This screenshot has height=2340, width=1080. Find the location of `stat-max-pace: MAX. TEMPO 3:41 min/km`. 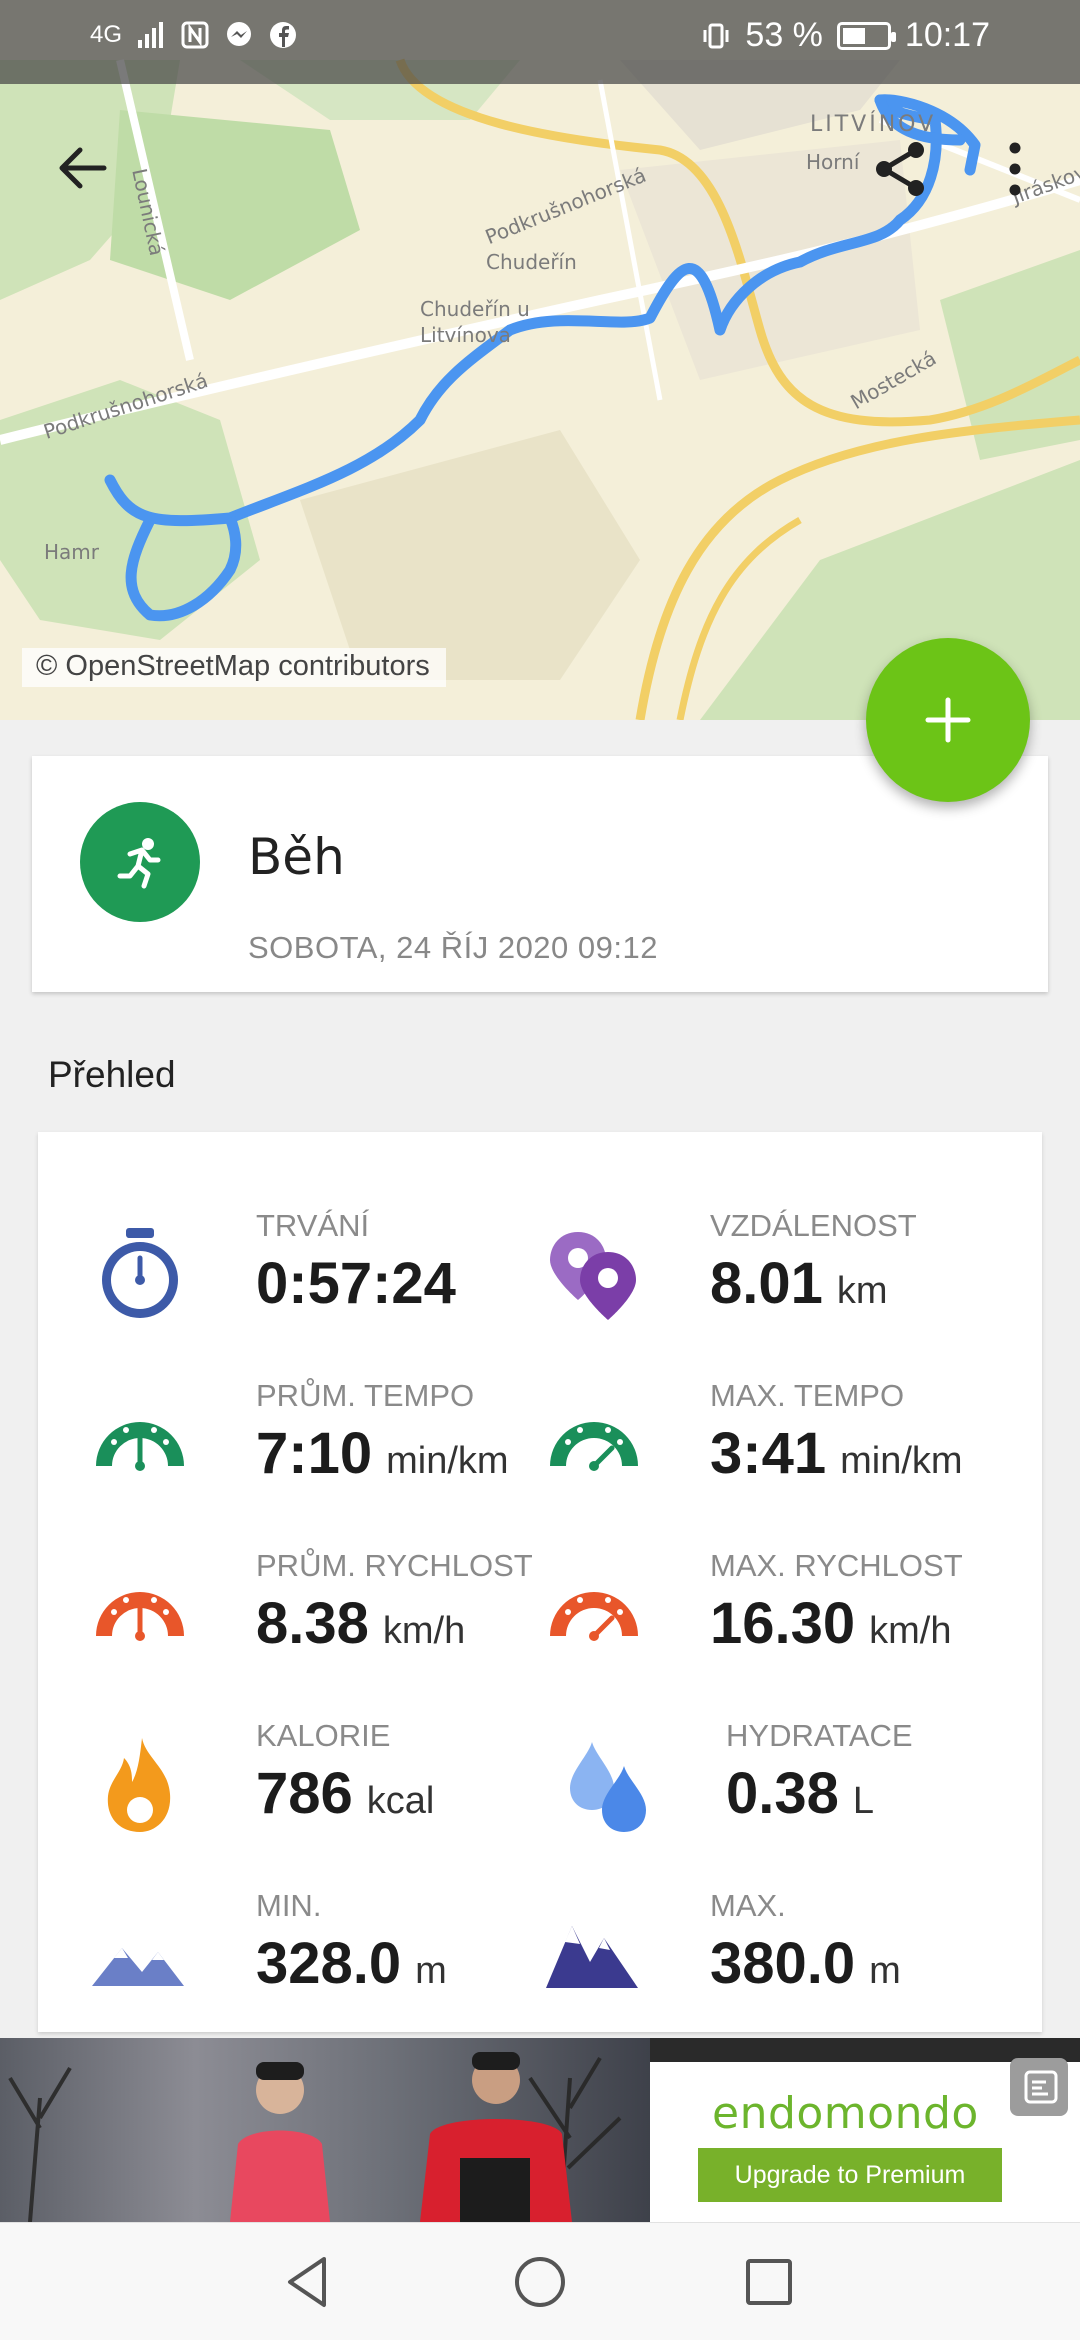

stat-max-pace: MAX. TEMPO 3:41 min/km is located at coordinates (772, 1453).